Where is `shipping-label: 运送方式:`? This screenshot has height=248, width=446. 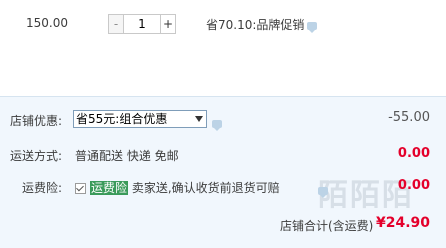
shipping-label: 运送方式: is located at coordinates (36, 156).